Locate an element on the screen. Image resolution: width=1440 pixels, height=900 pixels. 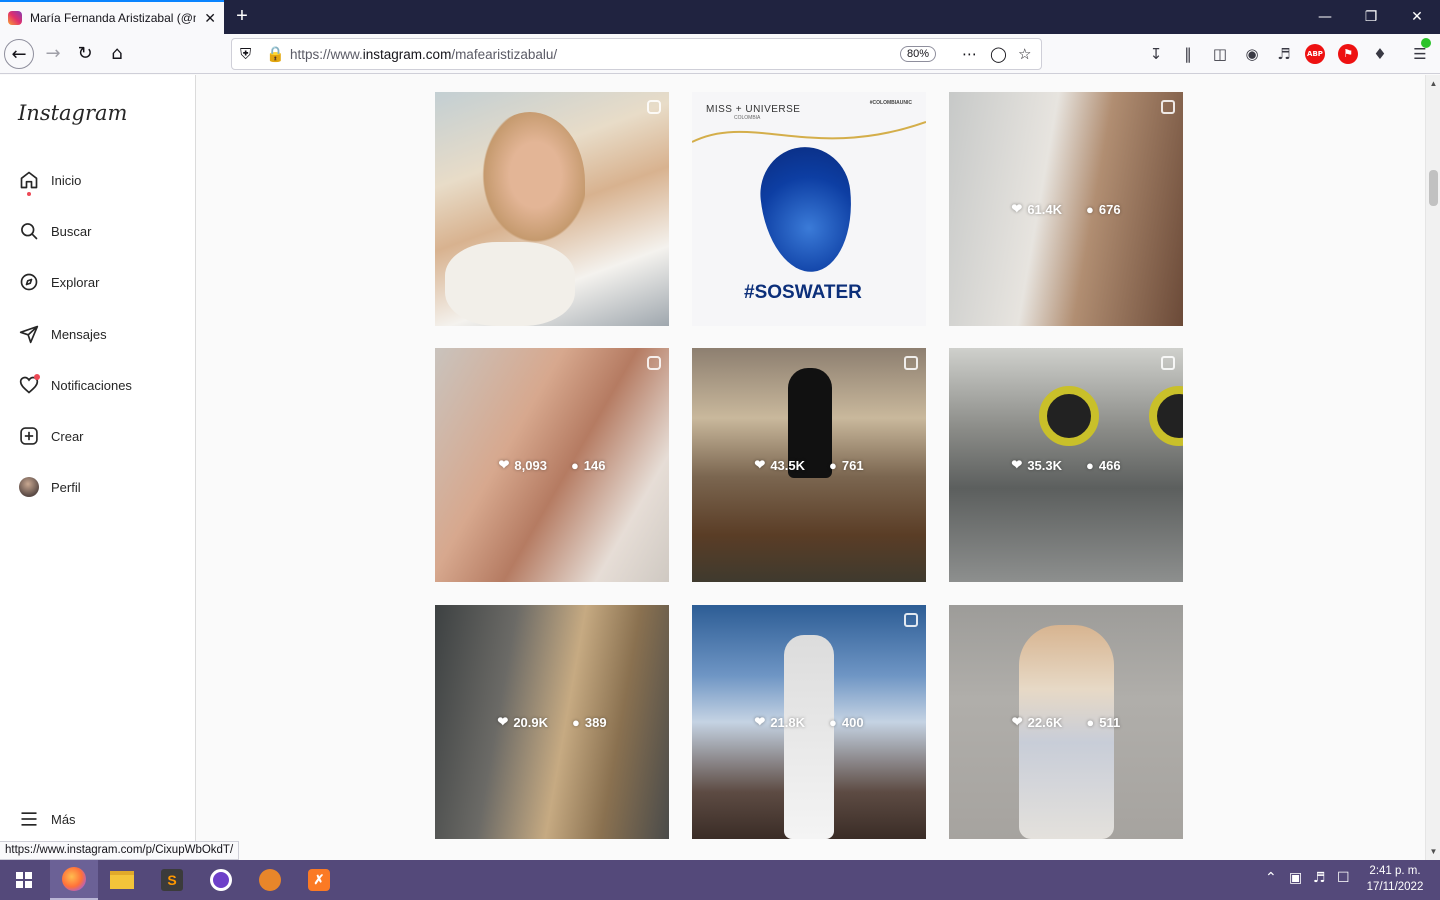
post-overlay: ❤ 35.3K ● 466 is located at coordinates (1066, 465).